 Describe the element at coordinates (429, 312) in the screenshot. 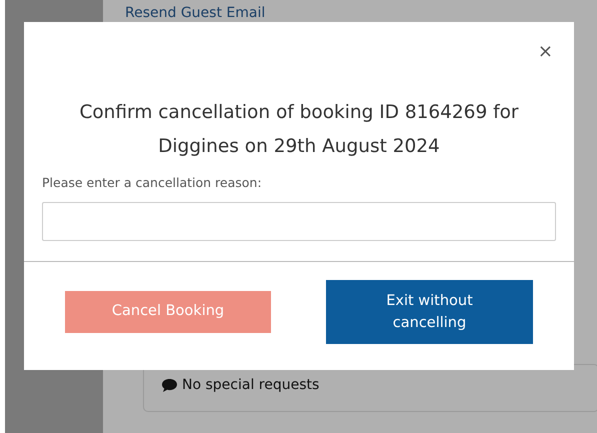

I see `exit-button: Exit without cancelling` at that location.